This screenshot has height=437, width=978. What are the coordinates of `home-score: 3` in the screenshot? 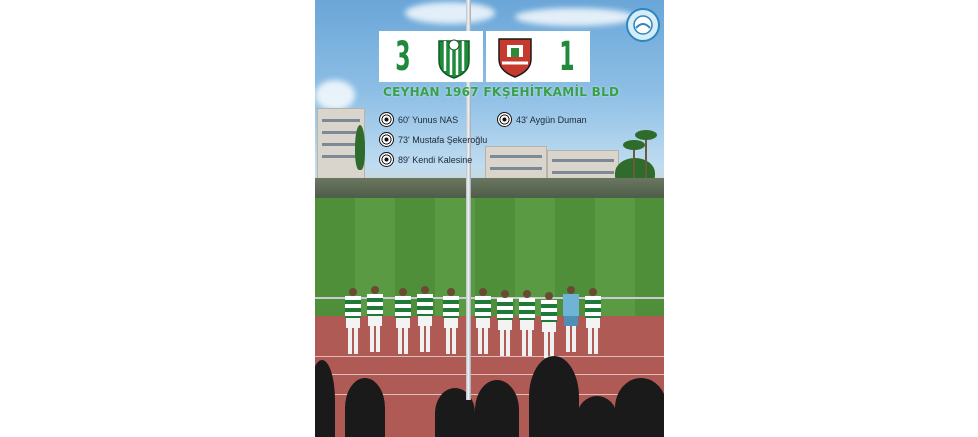 It's located at (402, 56).